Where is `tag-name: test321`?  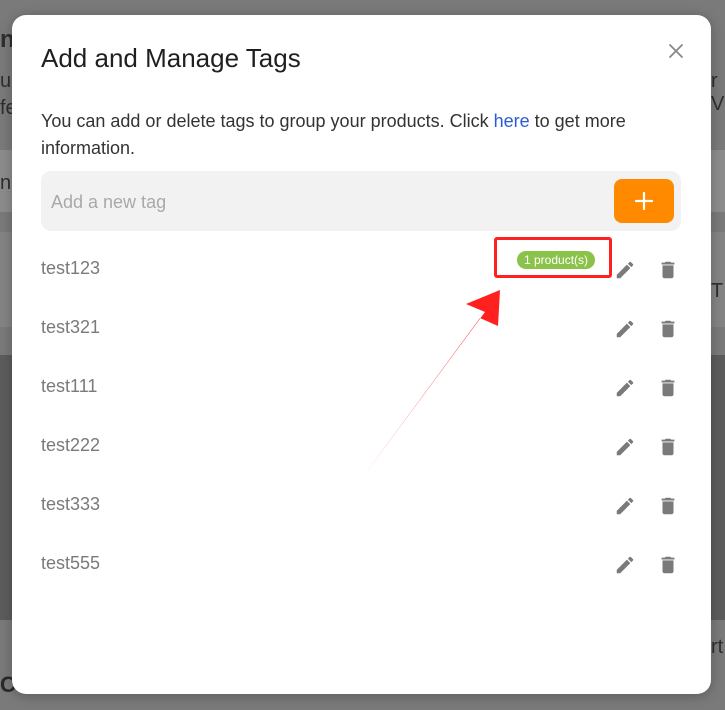 tag-name: test321 is located at coordinates (71, 327).